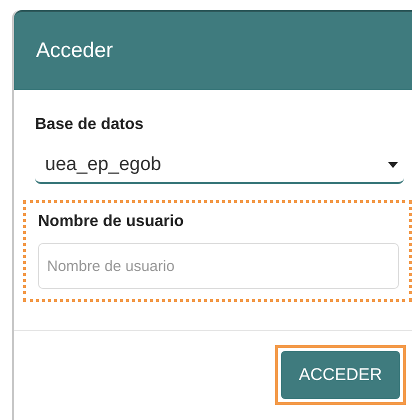 The height and width of the screenshot is (420, 412). What do you see at coordinates (75, 51) in the screenshot?
I see `dialog-title: Acceder` at bounding box center [75, 51].